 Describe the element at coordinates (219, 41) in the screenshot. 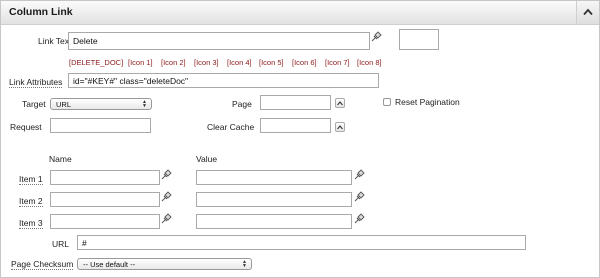

I see `link-text-input: Delete` at that location.